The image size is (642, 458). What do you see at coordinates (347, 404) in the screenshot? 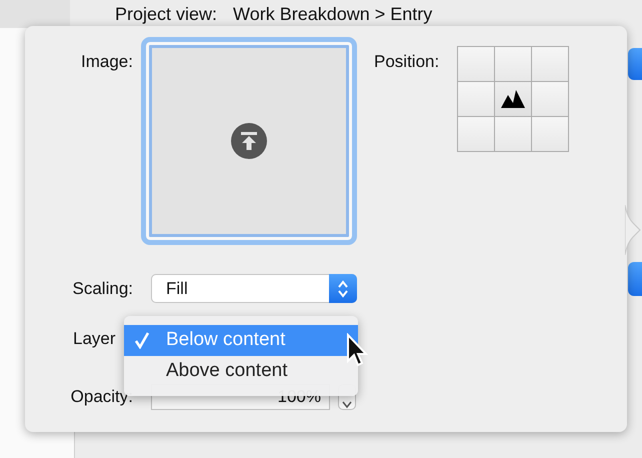
I see `chevron-down-icon` at bounding box center [347, 404].